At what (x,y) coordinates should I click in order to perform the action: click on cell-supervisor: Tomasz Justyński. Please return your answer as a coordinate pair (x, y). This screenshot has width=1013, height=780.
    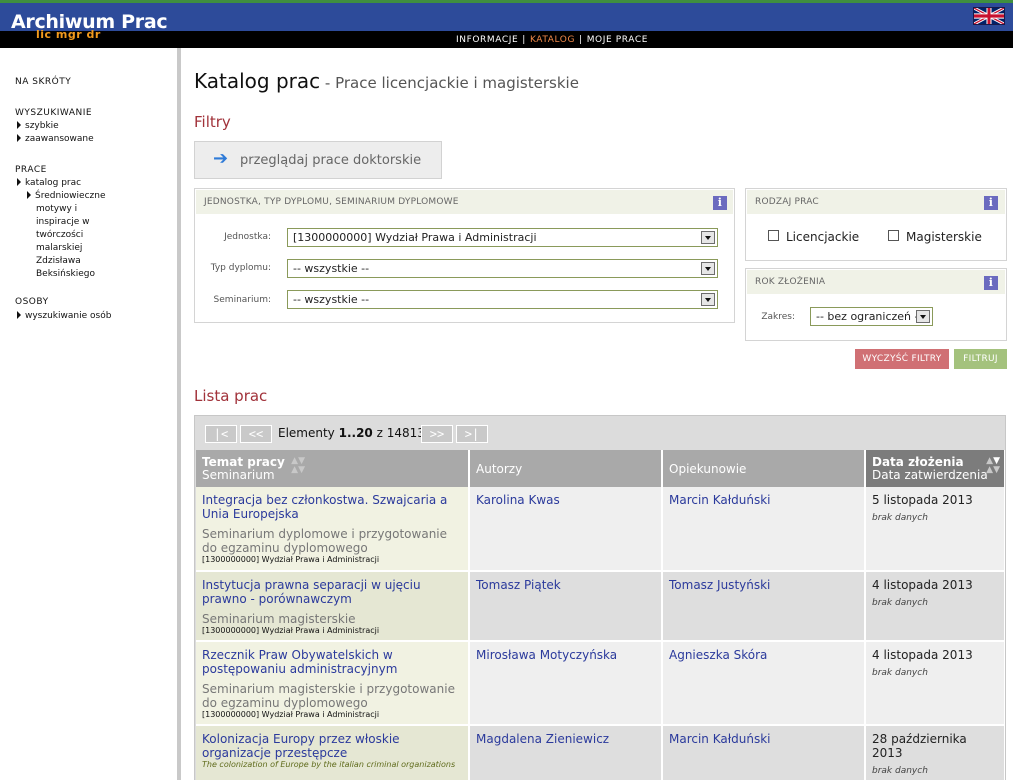
    Looking at the image, I should click on (764, 606).